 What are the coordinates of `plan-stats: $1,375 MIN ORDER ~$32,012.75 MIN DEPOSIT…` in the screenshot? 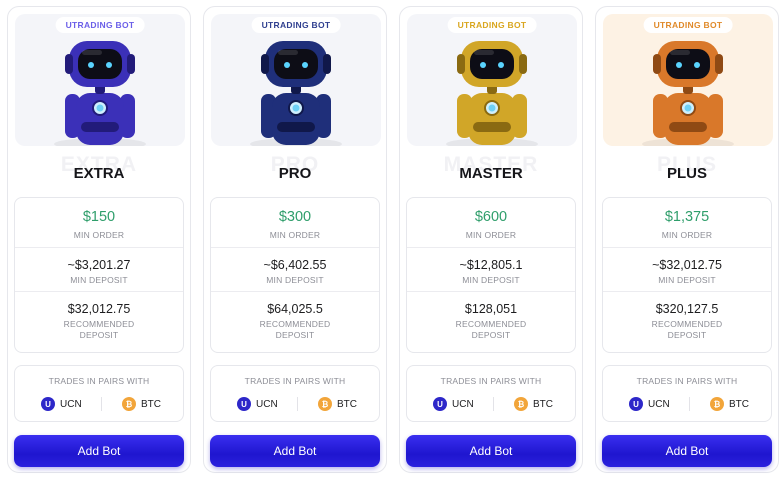 It's located at (687, 275).